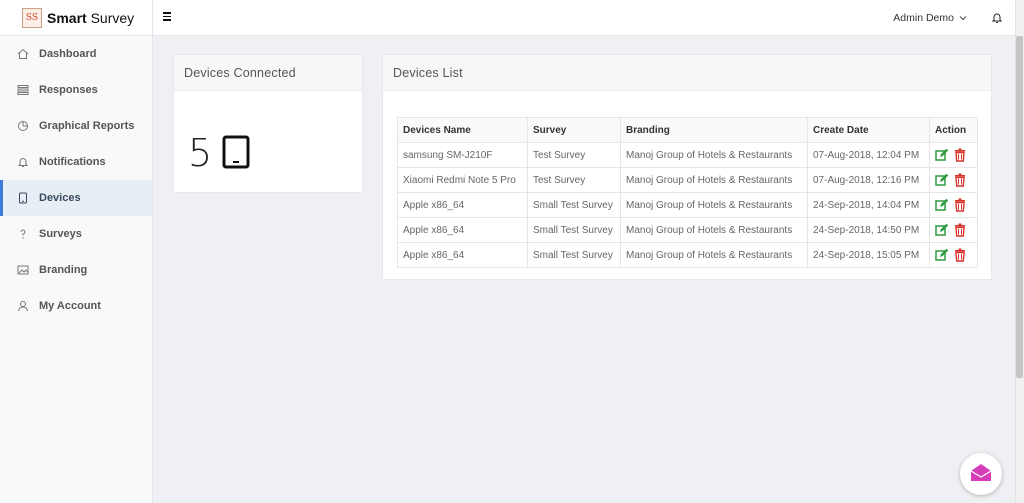 The width and height of the screenshot is (1024, 503). Describe the element at coordinates (462, 130) in the screenshot. I see `column-header: Devices Name` at that location.